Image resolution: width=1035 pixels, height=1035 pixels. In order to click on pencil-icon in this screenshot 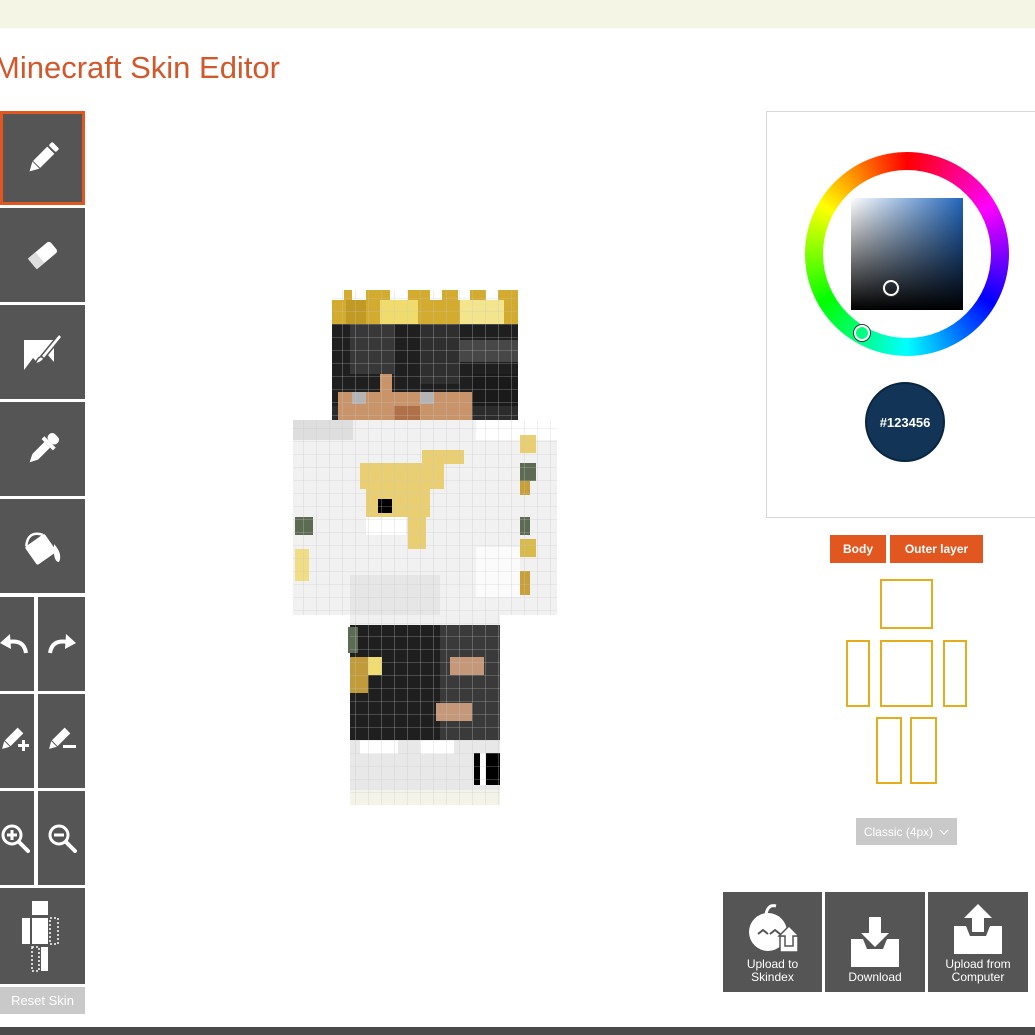, I will do `click(44, 157)`.